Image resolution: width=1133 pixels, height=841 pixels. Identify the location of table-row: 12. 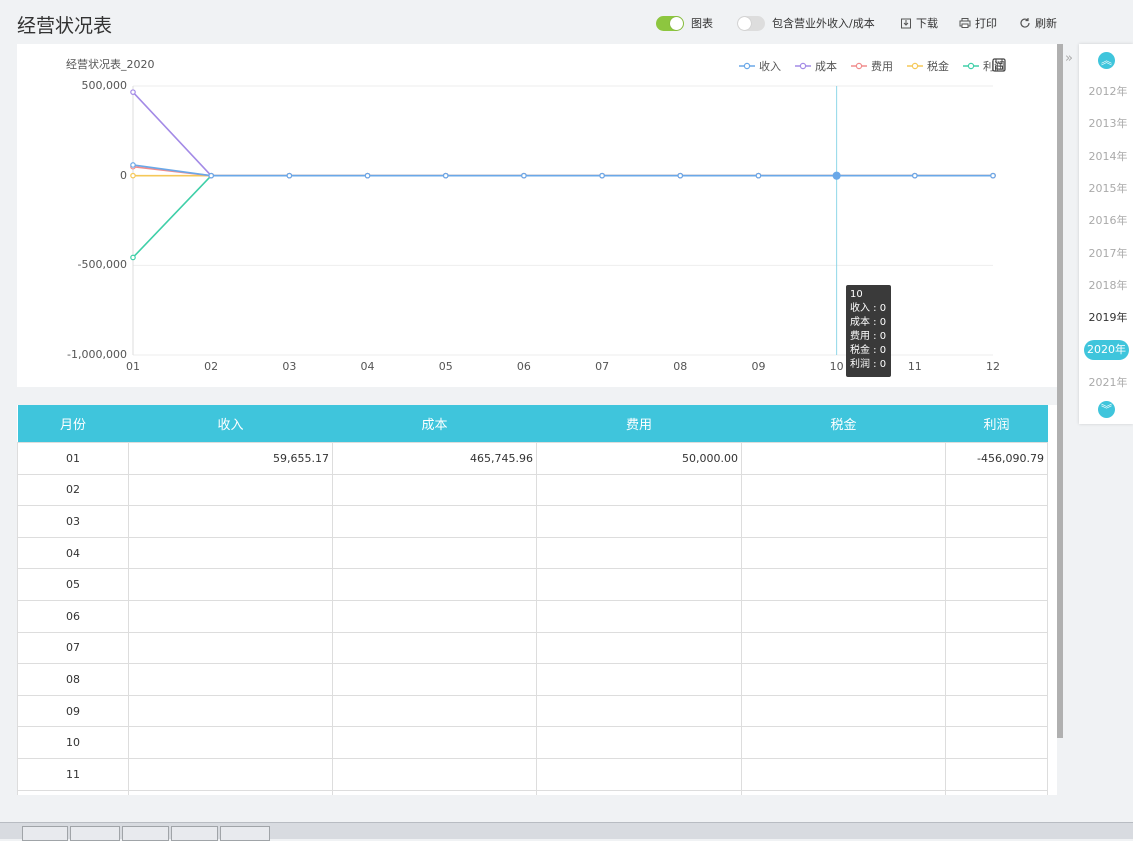
(532, 792).